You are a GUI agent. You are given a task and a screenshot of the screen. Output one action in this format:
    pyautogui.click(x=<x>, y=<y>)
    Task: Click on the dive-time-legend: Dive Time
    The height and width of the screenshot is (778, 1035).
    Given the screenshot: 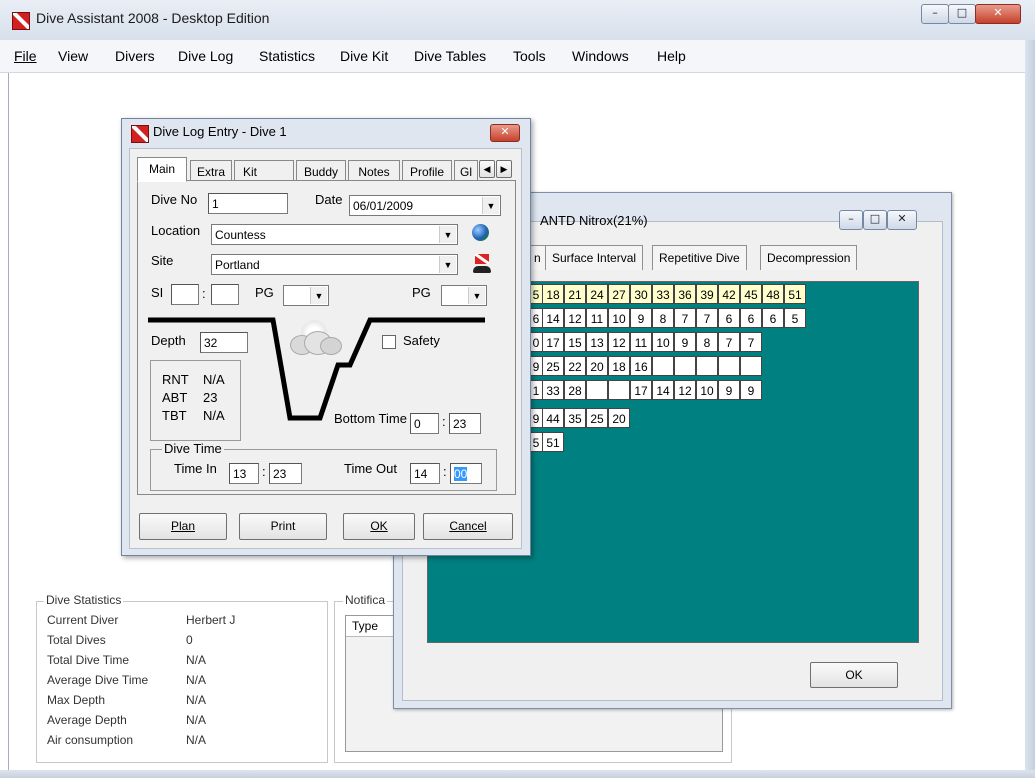 What is the action you would take?
    pyautogui.click(x=193, y=448)
    